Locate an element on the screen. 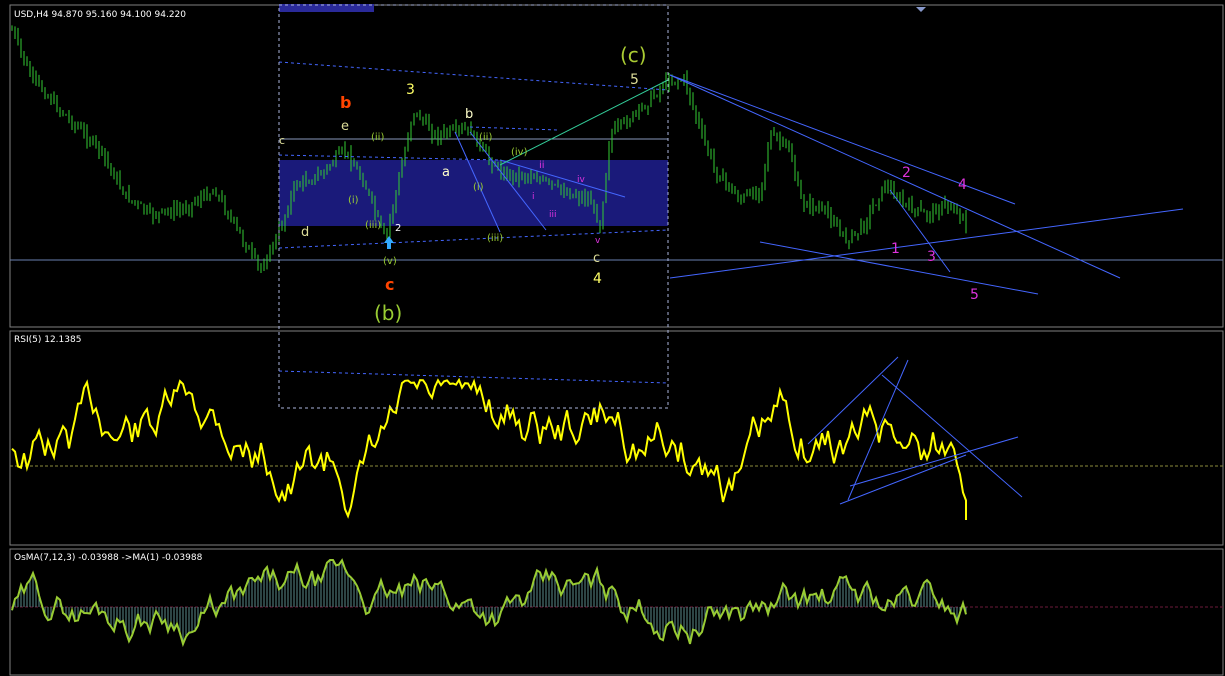 Image resolution: width=1225 pixels, height=676 pixels. wave-label: i is located at coordinates (533, 197).